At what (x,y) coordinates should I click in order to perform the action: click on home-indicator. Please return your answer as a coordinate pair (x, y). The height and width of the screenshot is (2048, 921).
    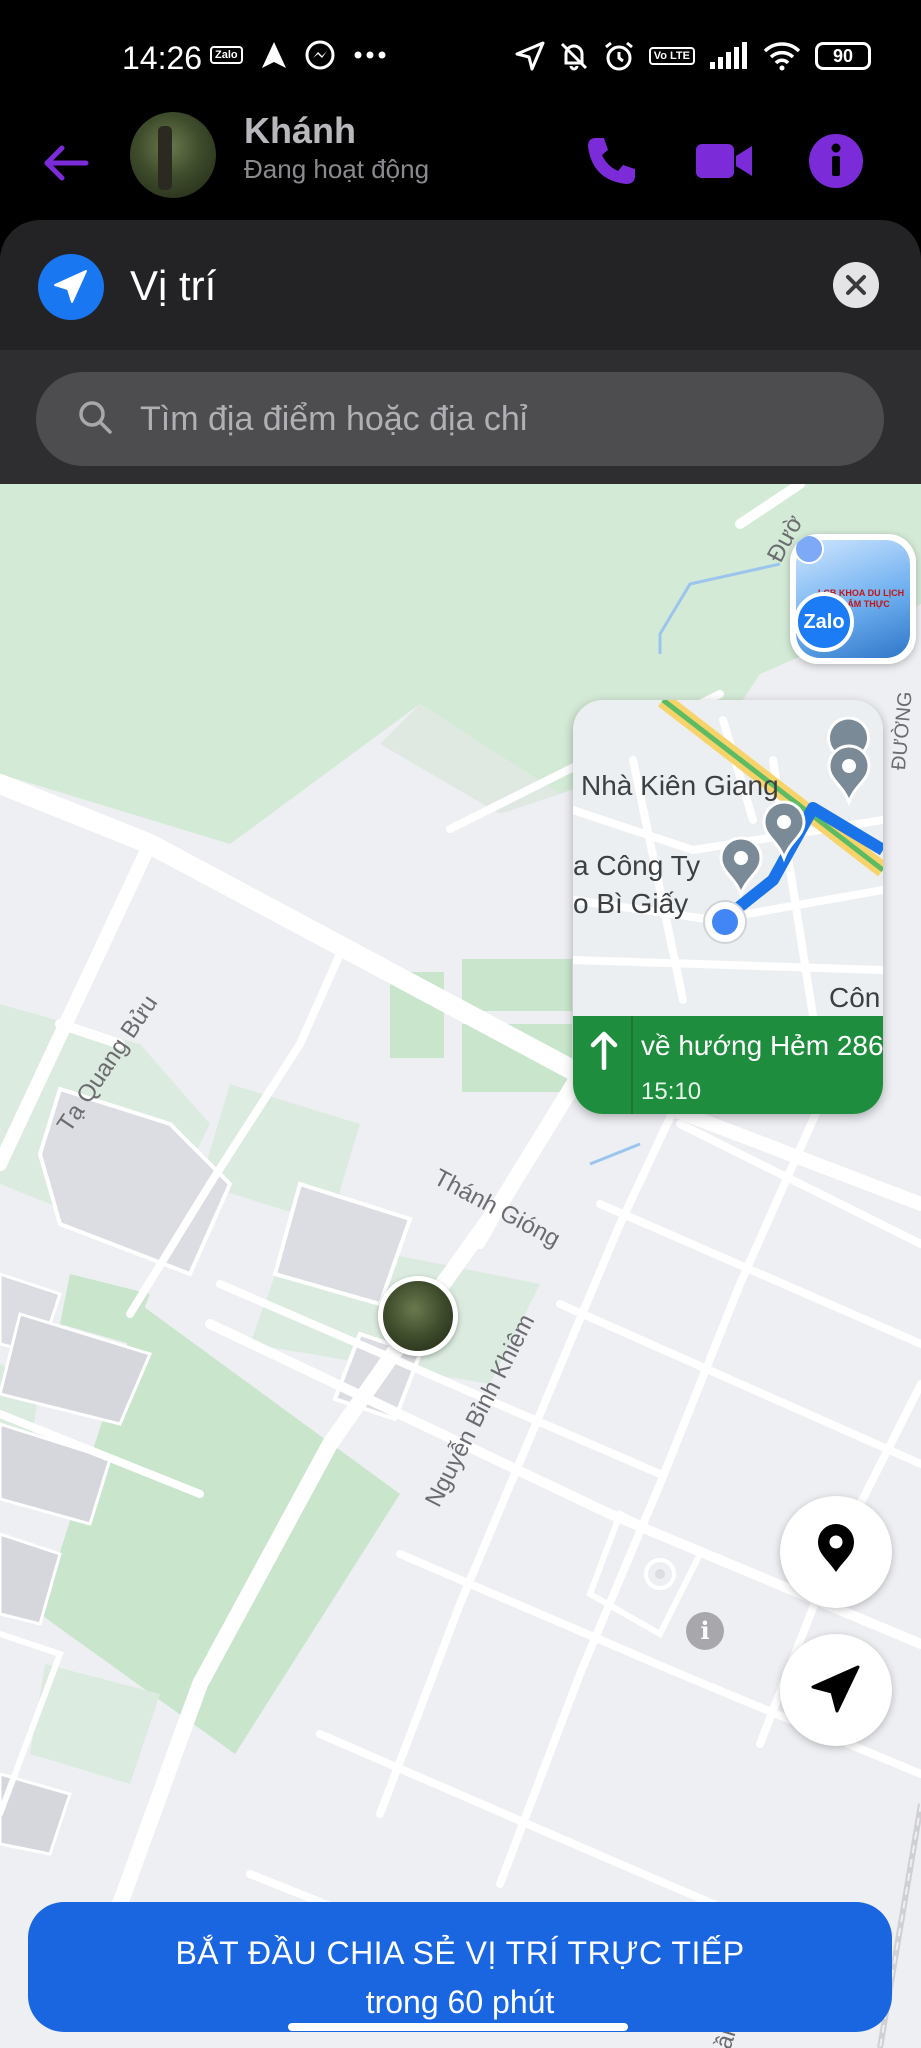
    Looking at the image, I should click on (458, 2027).